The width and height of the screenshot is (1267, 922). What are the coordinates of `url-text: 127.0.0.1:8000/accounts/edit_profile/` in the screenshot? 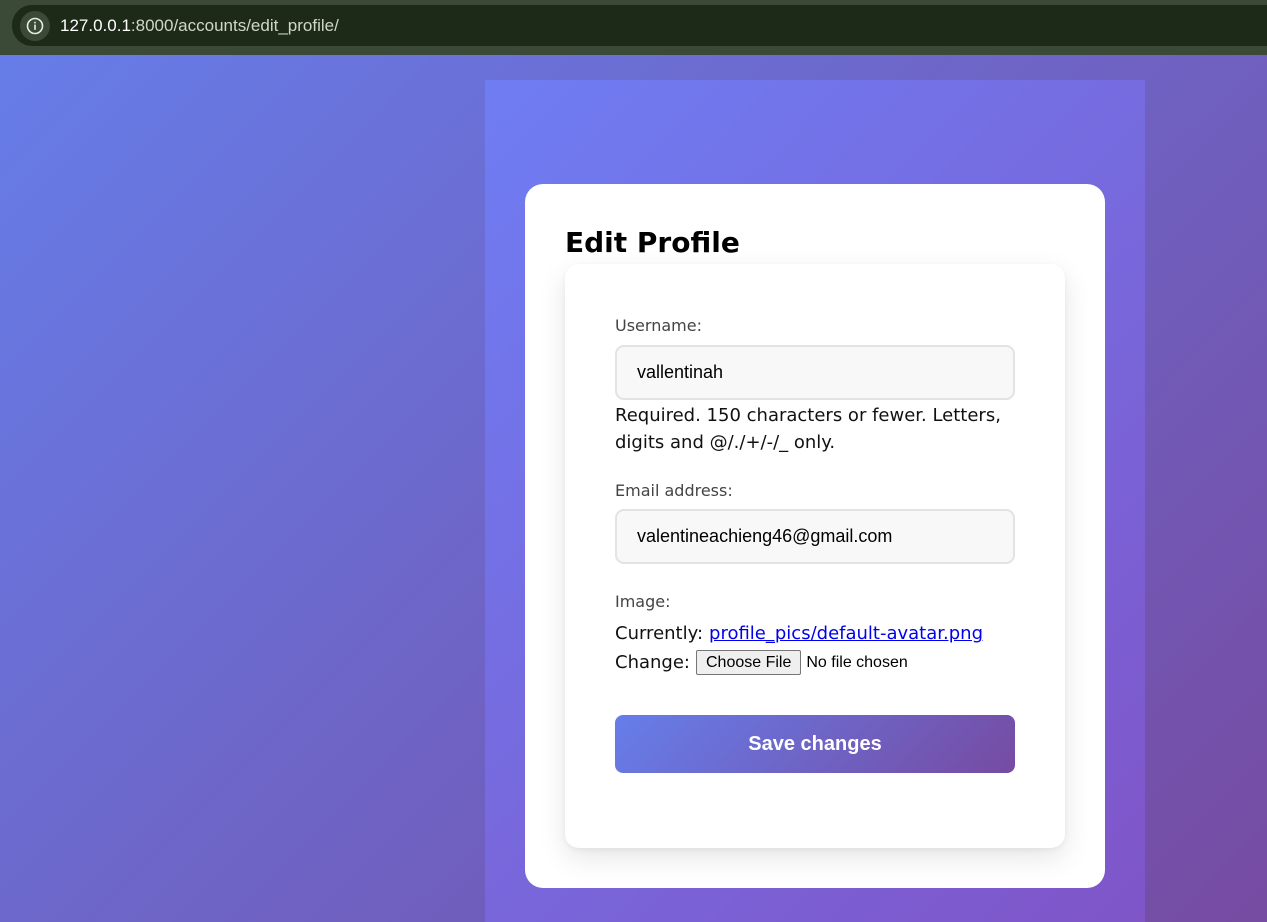 It's located at (199, 26).